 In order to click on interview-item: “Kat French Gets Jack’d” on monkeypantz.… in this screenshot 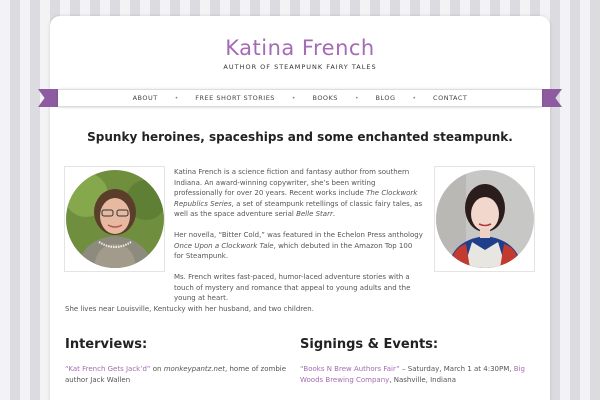, I will do `click(177, 374)`.